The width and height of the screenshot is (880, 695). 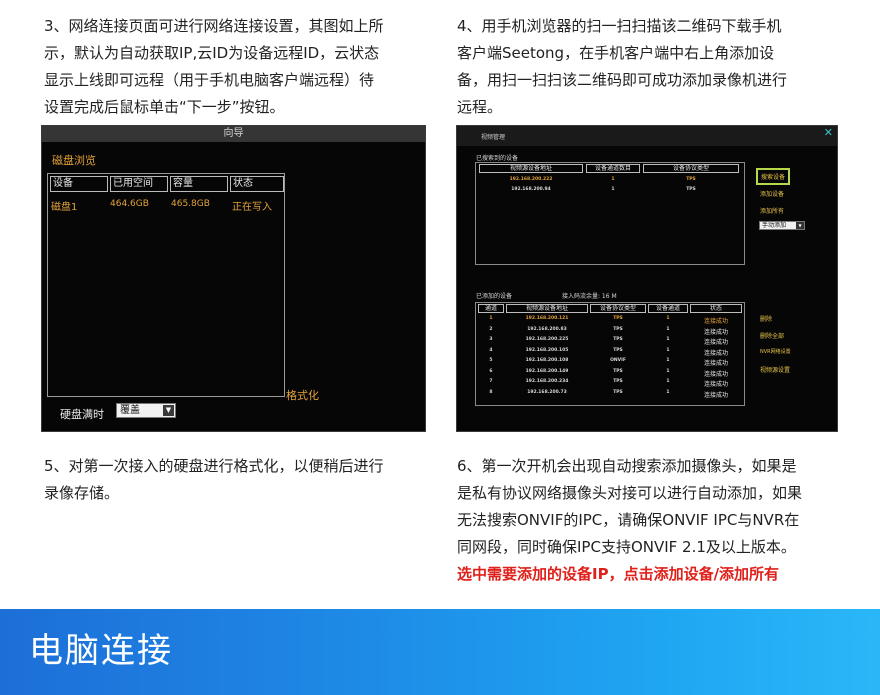 I want to click on video-manage-title: 视频管理, so click(x=493, y=137).